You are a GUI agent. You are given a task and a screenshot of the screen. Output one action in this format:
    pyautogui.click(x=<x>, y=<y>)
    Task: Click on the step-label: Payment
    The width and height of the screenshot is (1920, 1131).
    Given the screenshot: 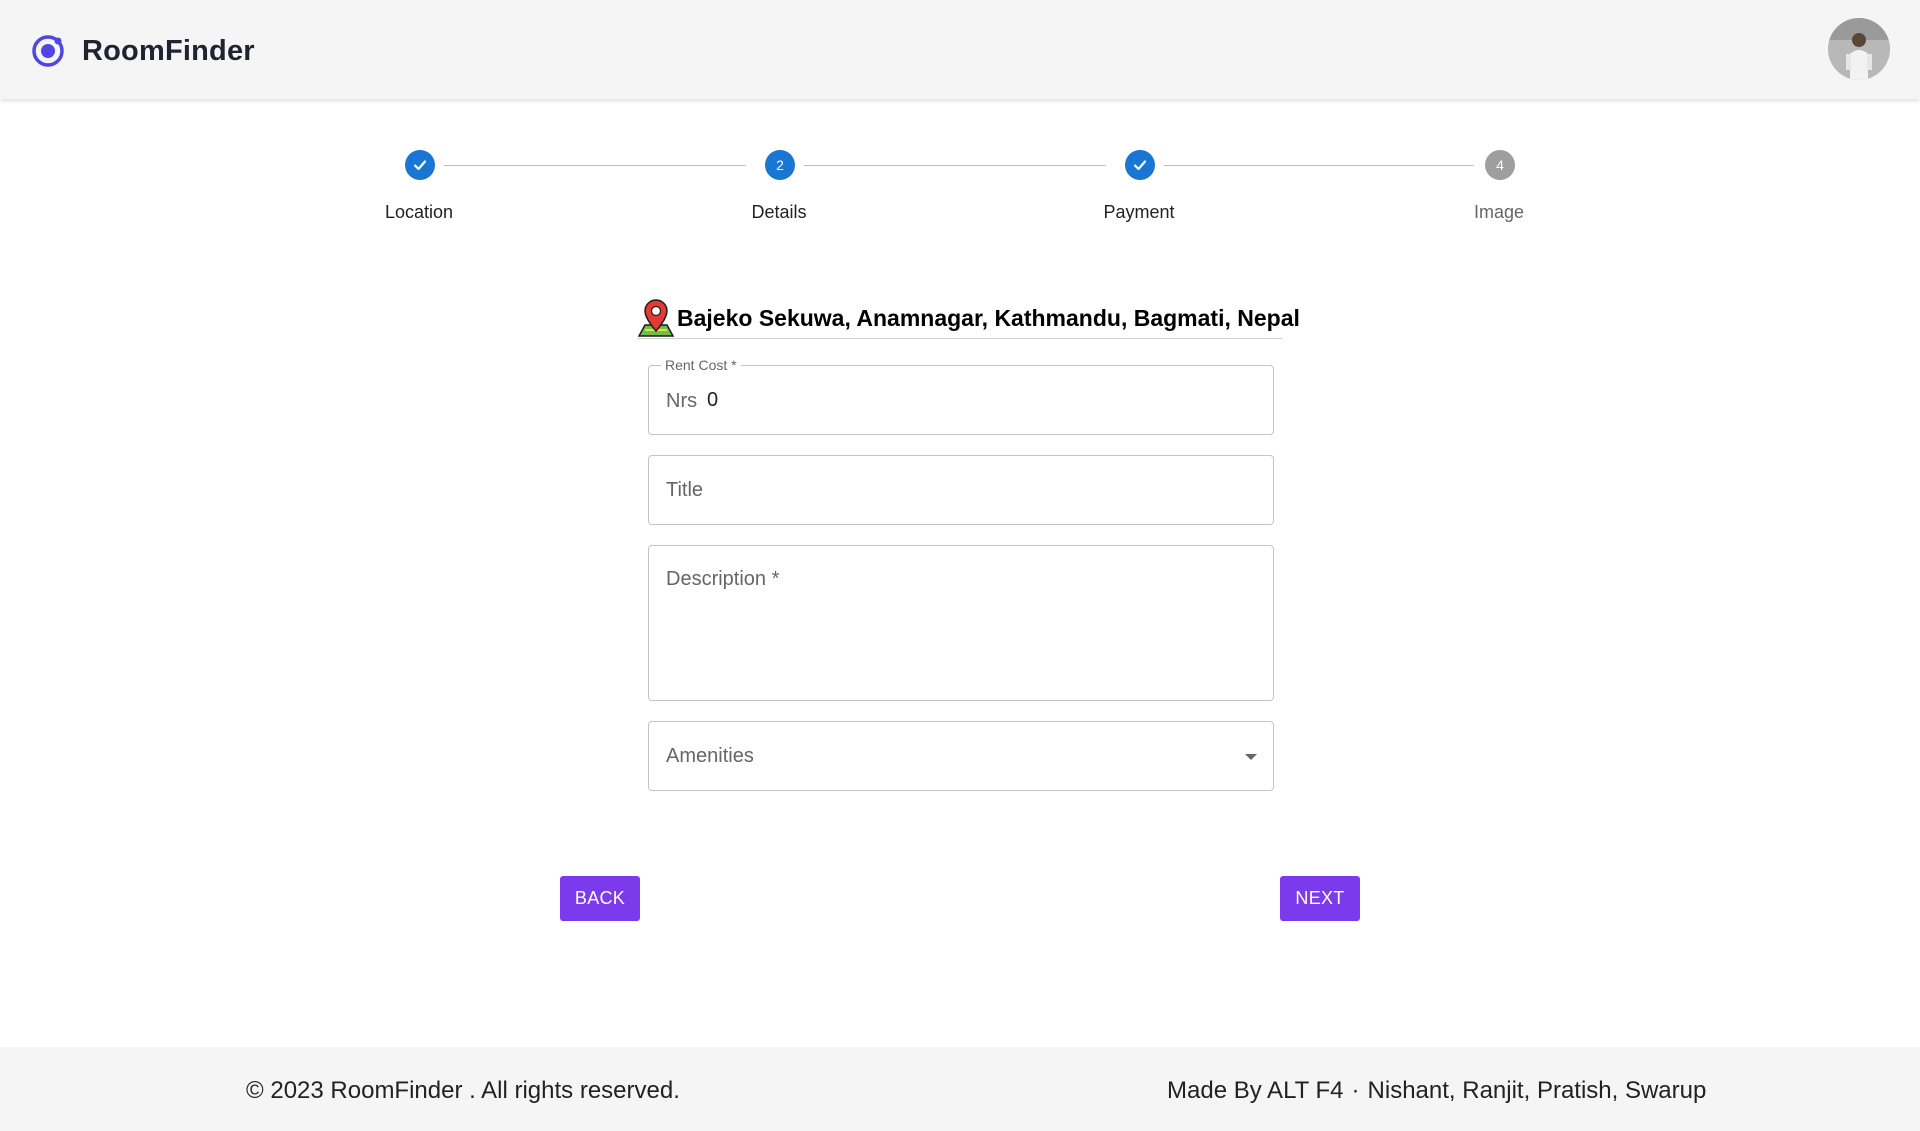 What is the action you would take?
    pyautogui.click(x=1139, y=212)
    